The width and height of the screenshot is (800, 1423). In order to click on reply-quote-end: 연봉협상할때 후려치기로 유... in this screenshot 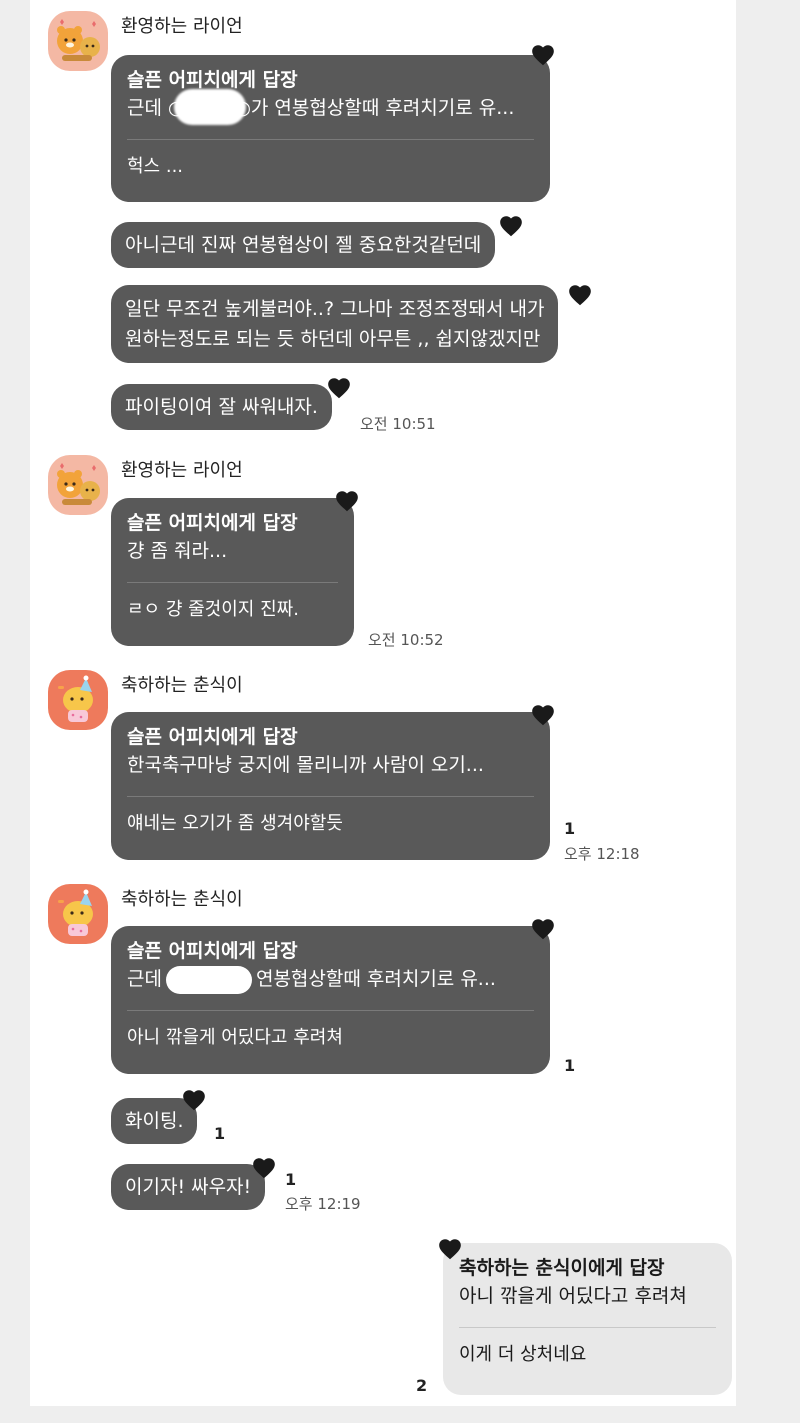, I will do `click(375, 979)`.